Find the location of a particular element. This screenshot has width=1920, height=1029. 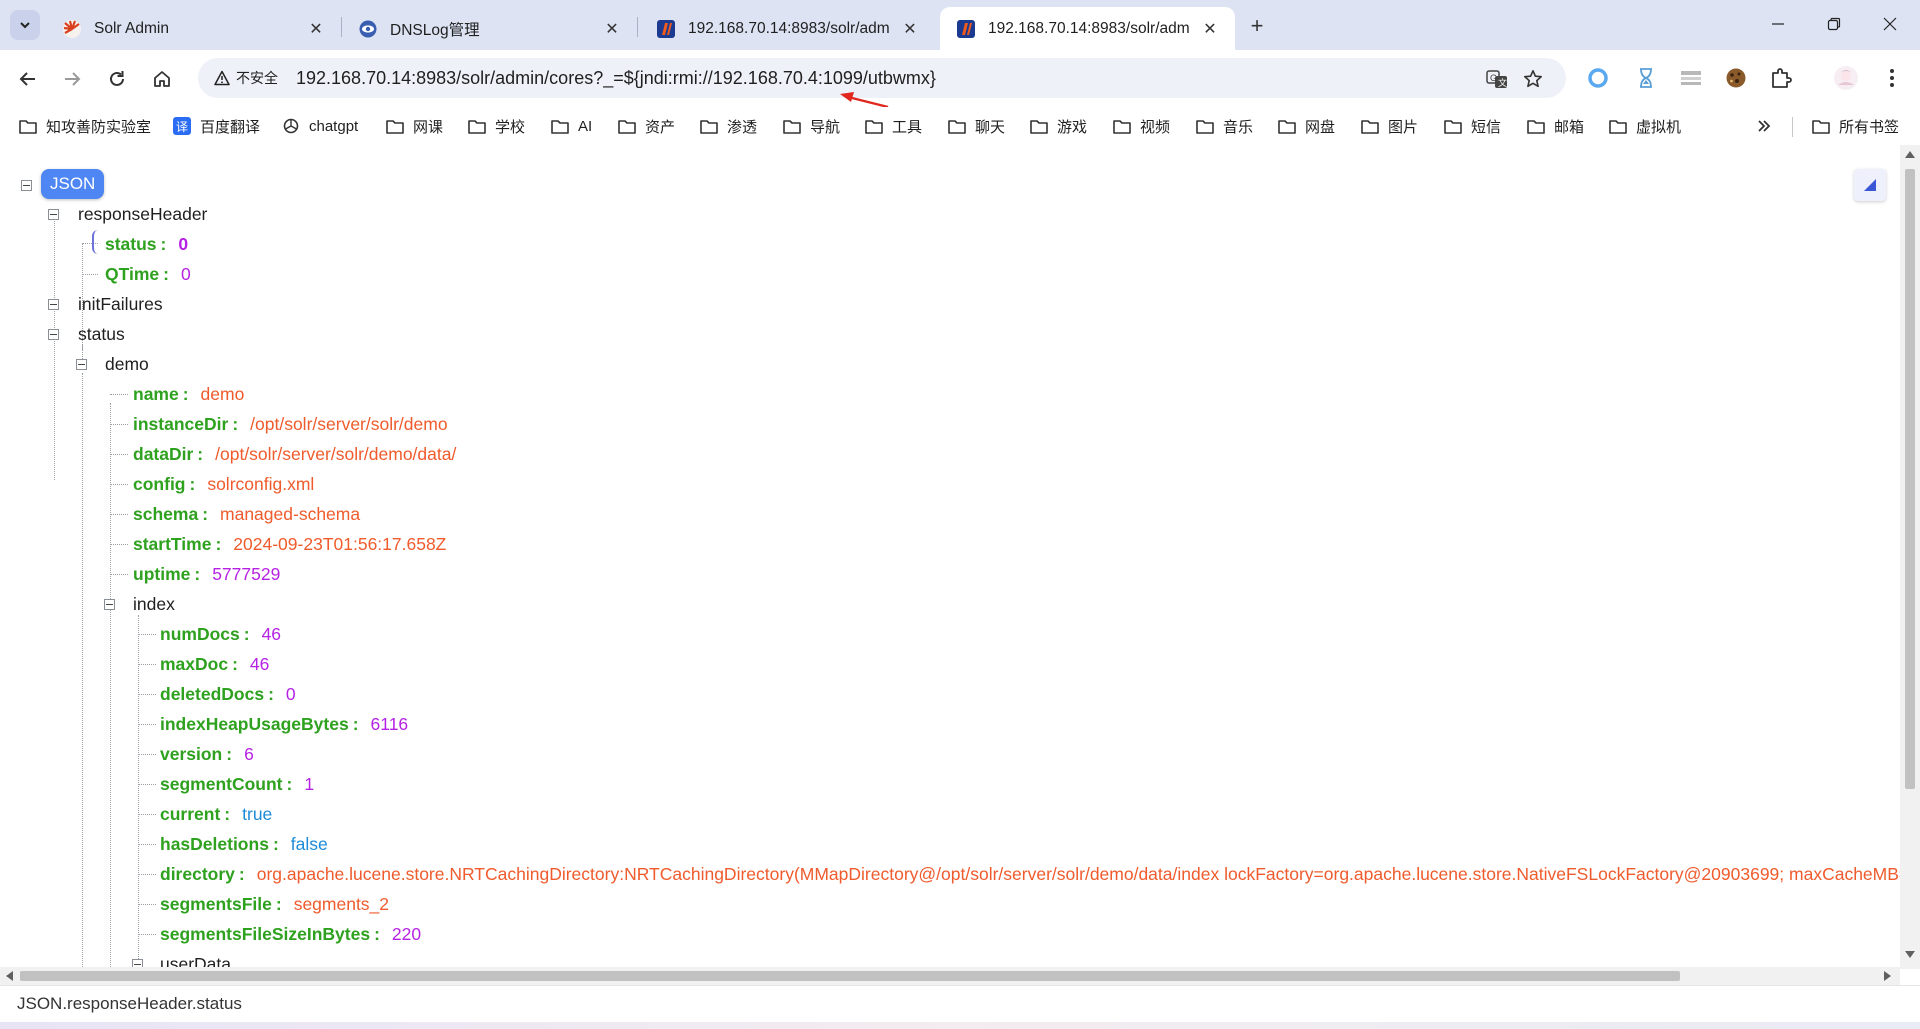

leaf-value: 46 is located at coordinates (271, 634).